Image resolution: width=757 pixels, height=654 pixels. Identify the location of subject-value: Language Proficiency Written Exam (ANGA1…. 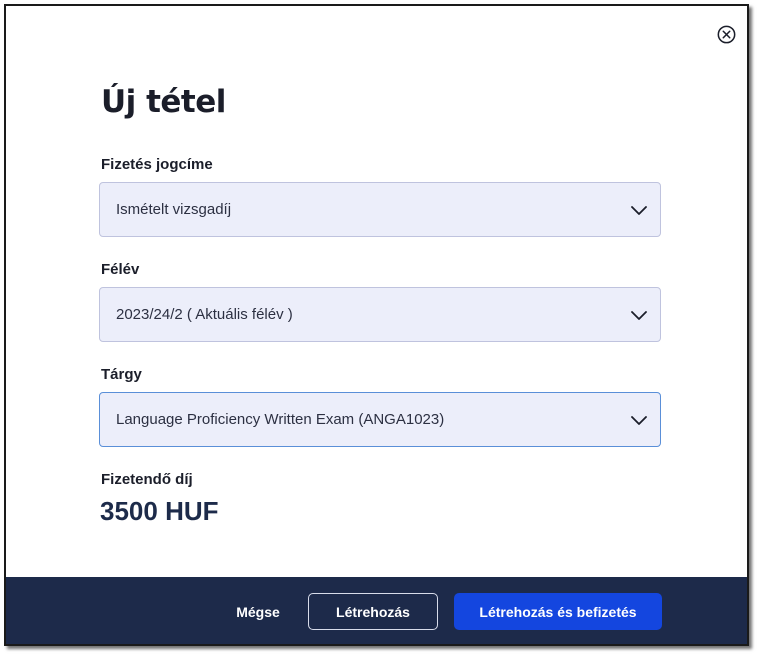
(280, 419).